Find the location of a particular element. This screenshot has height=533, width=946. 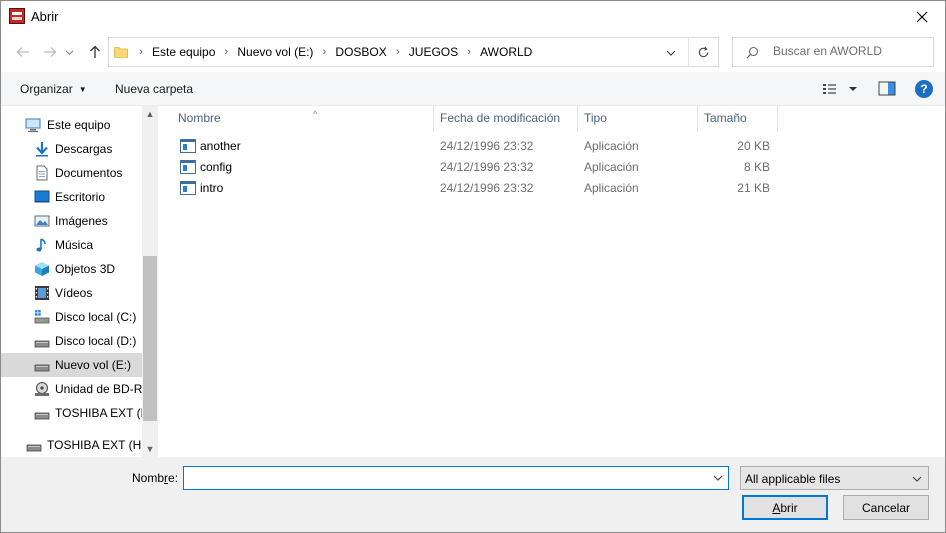

sidebar-item-label: Documentos is located at coordinates (89, 173).